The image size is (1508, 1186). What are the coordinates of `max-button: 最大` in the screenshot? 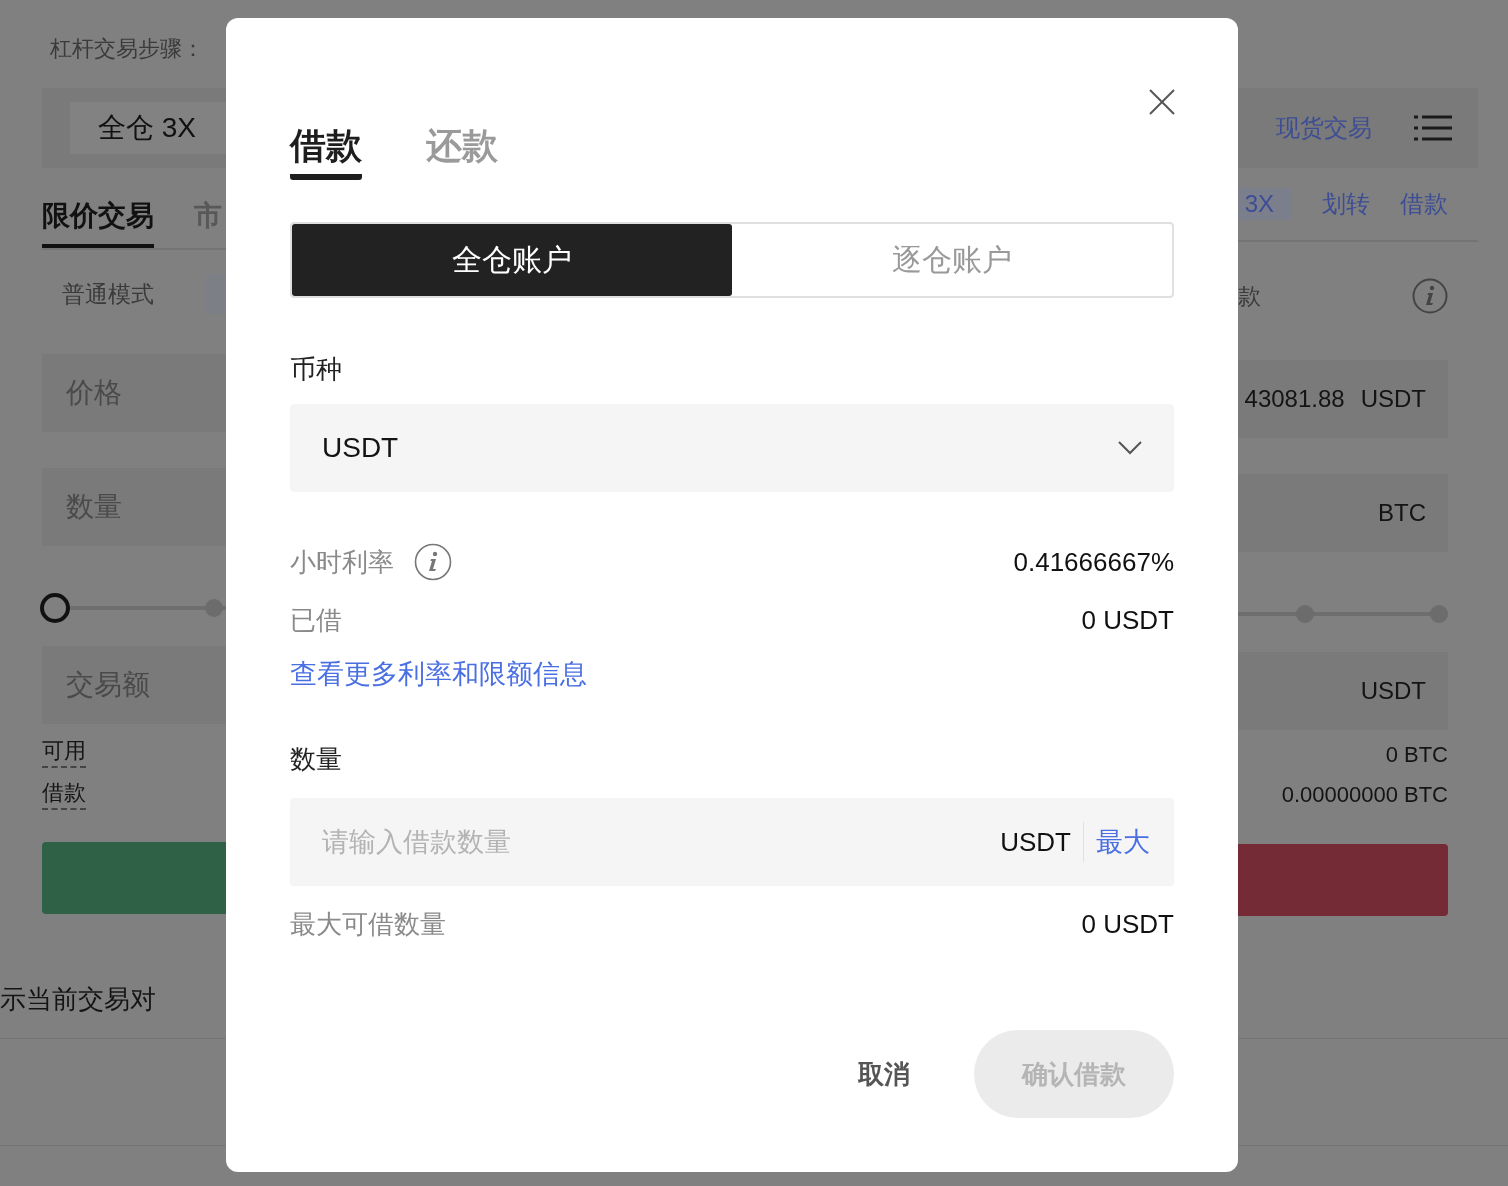 It's located at (1123, 842).